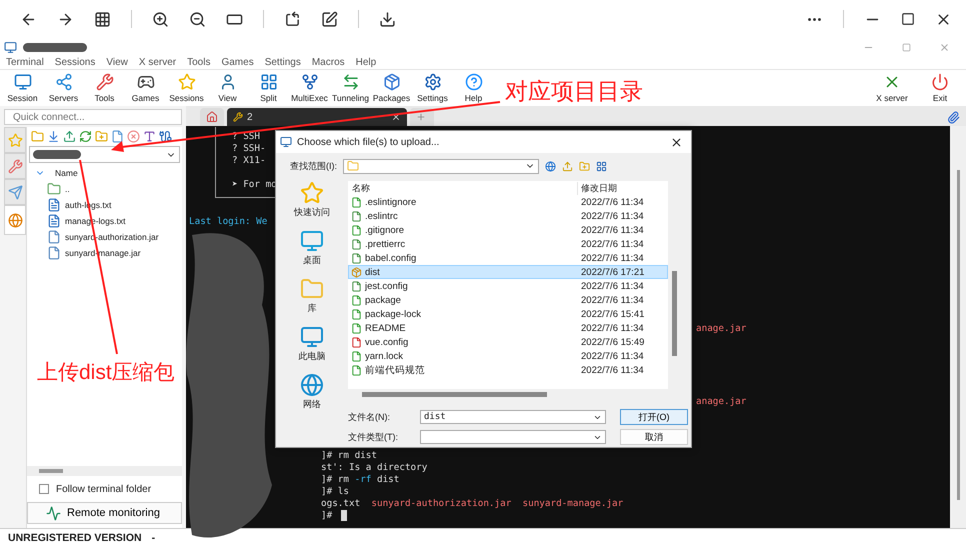  I want to click on file-row: babel.config 2022/7/6 11:34, so click(508, 258).